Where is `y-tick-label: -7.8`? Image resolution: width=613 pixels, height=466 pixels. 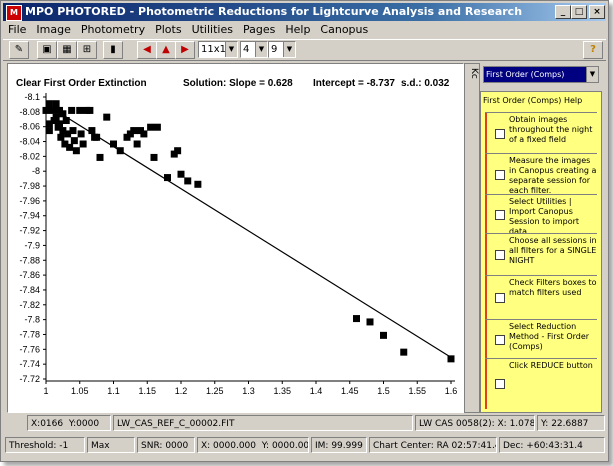 y-tick-label: -7.8 is located at coordinates (32, 320).